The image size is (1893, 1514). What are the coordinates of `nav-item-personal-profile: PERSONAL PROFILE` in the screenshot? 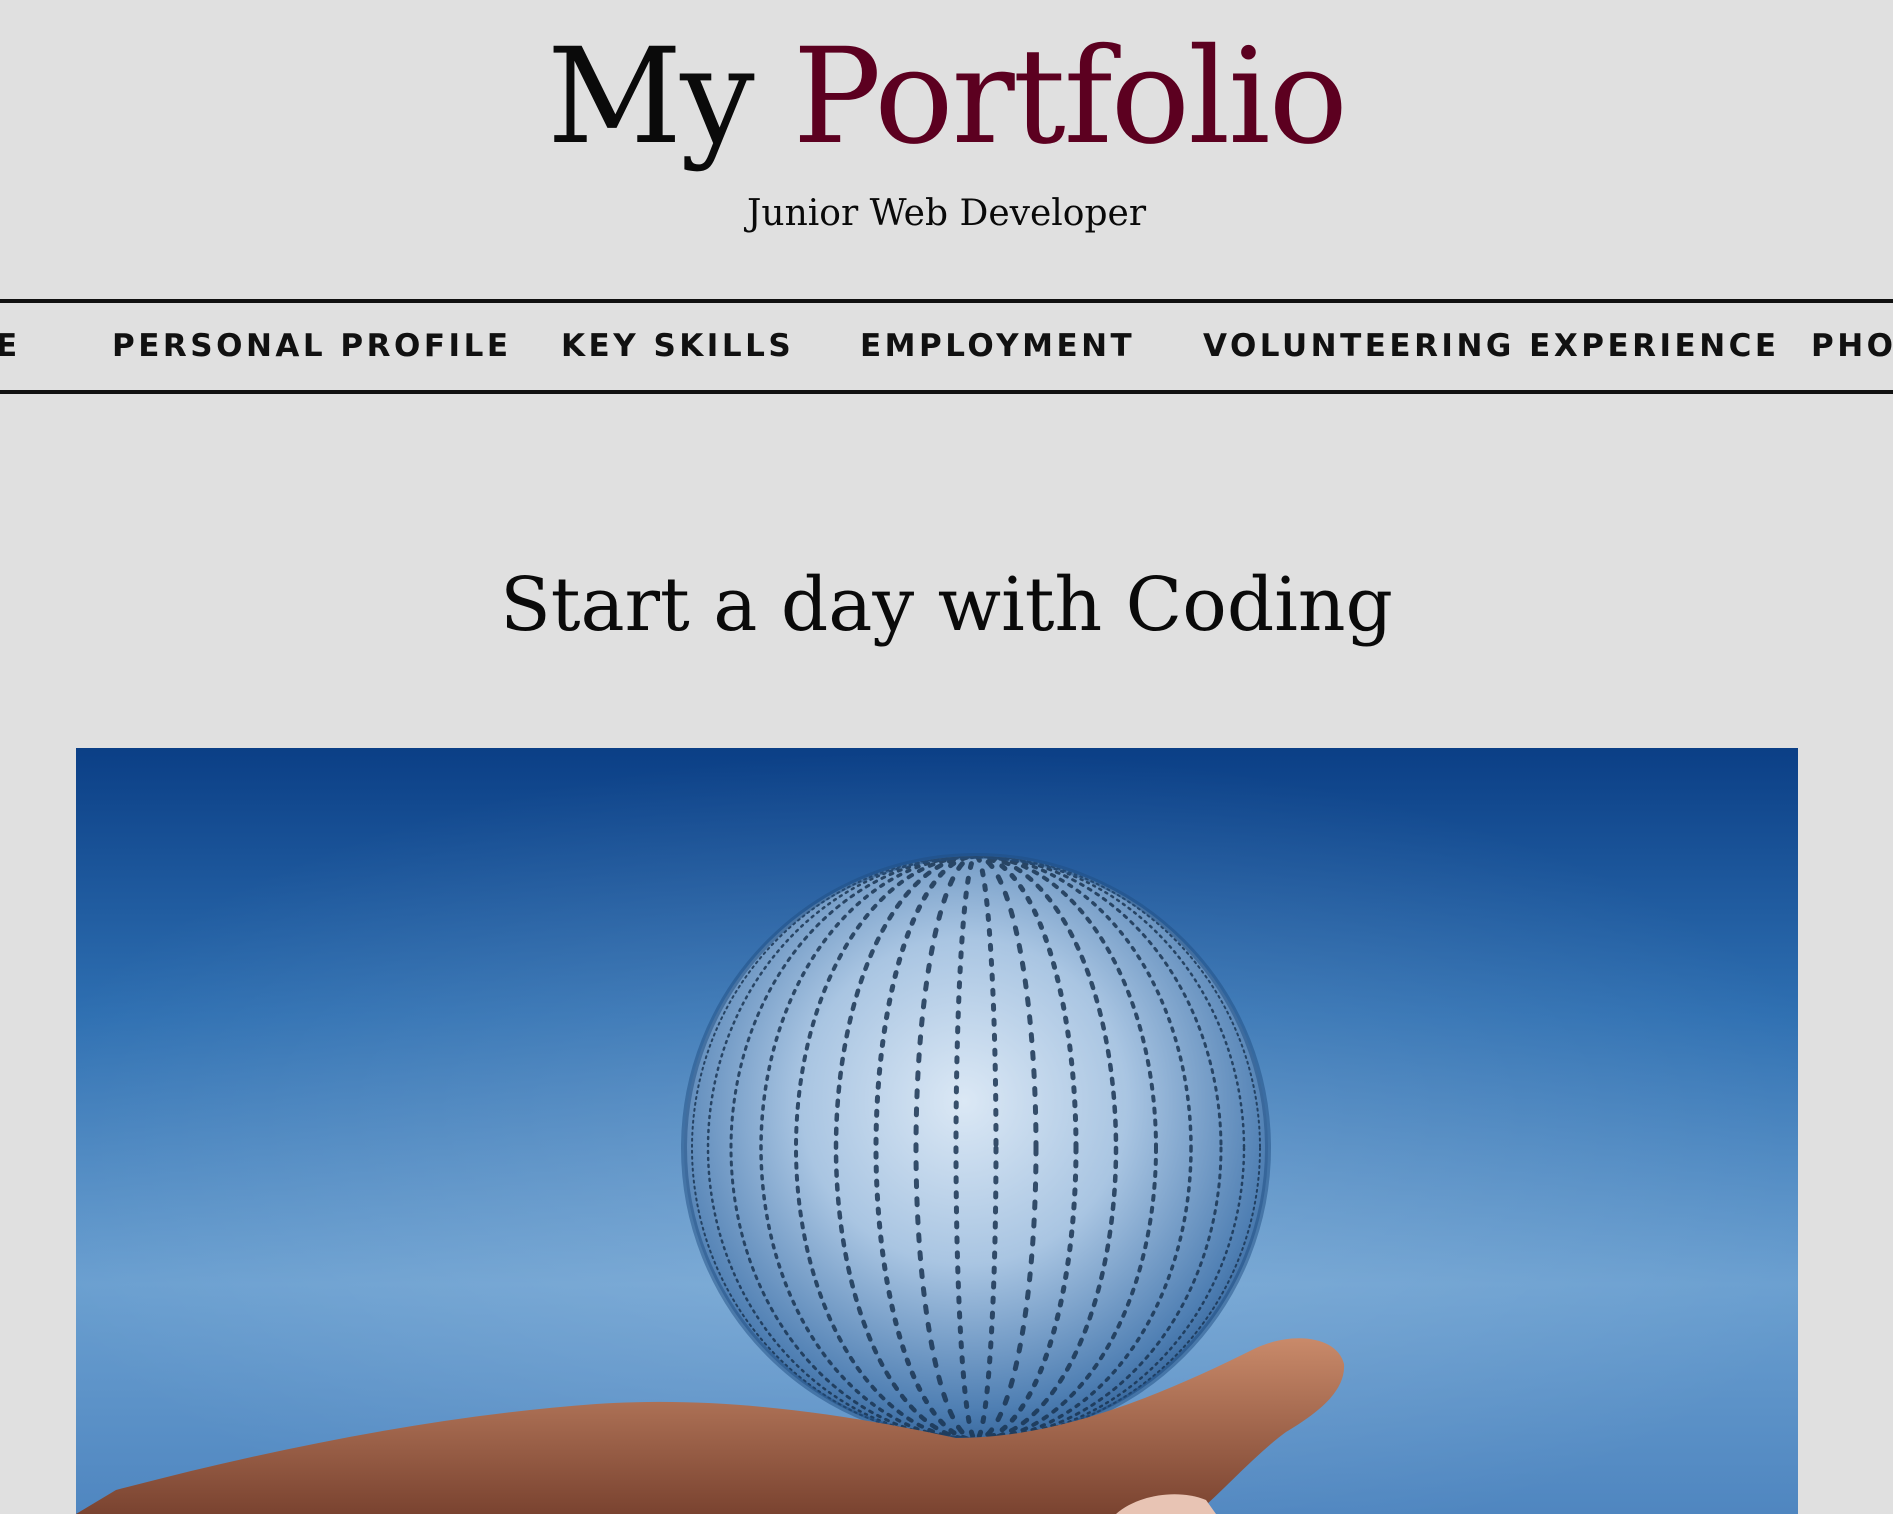 It's located at (312, 346).